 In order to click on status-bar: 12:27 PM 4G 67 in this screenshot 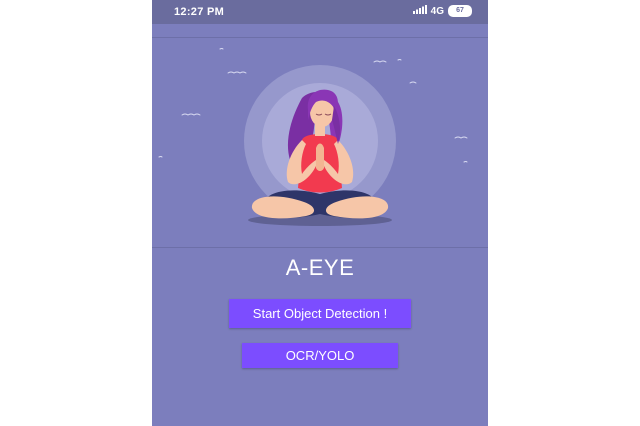, I will do `click(320, 12)`.